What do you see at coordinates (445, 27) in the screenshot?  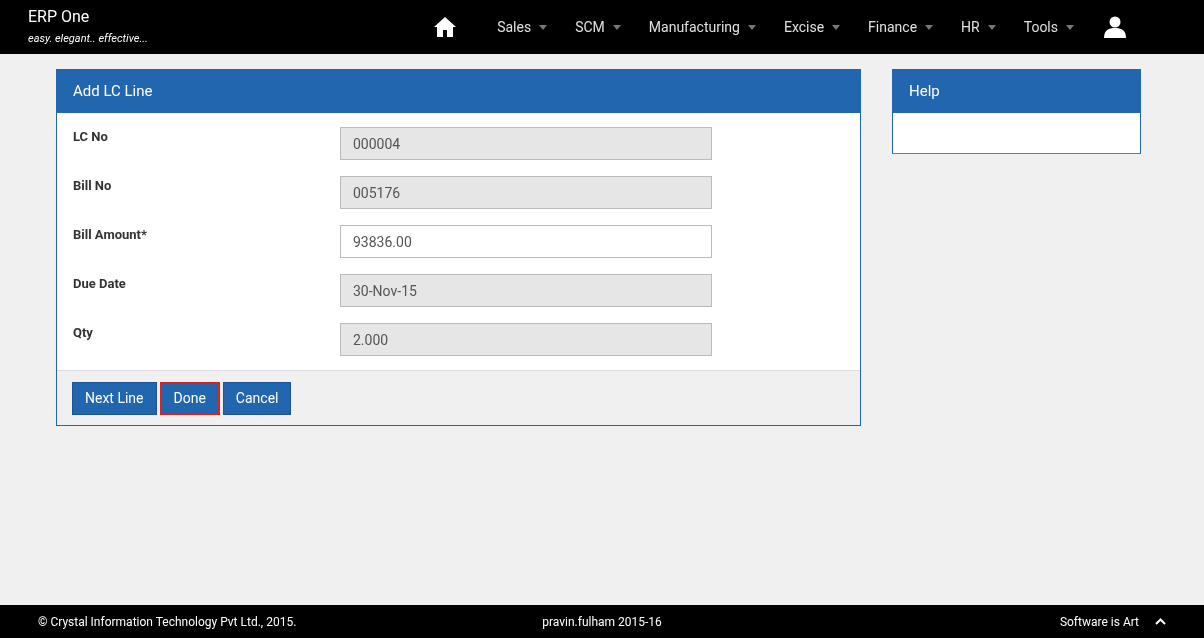 I see `home-icon` at bounding box center [445, 27].